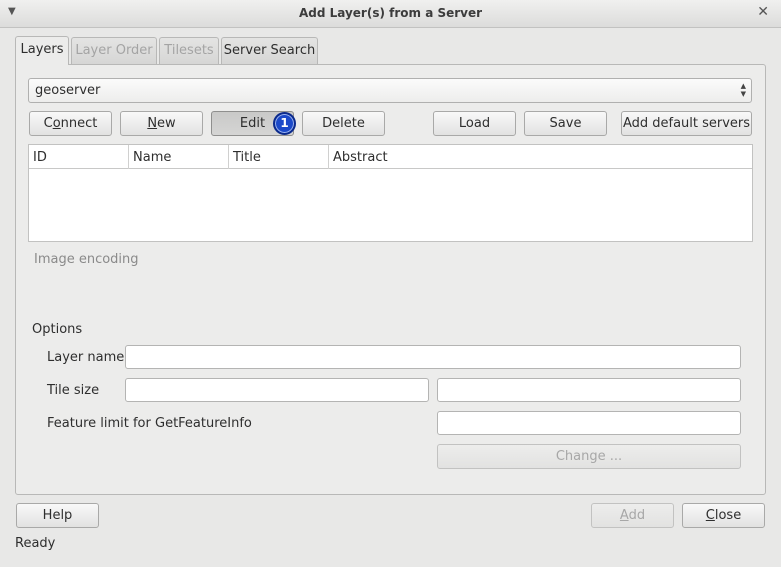 Image resolution: width=781 pixels, height=567 pixels. What do you see at coordinates (474, 123) in the screenshot?
I see `load-button: Load` at bounding box center [474, 123].